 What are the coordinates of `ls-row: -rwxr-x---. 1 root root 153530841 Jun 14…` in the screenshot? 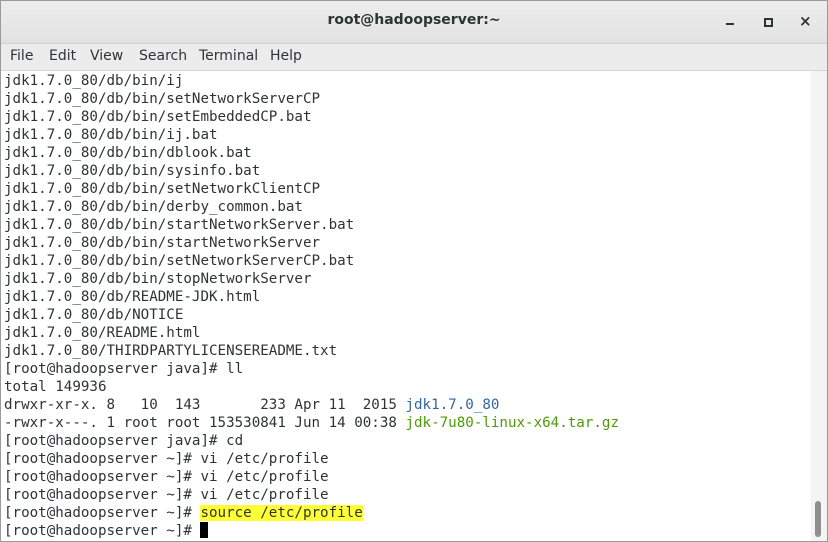 It's located at (311, 423).